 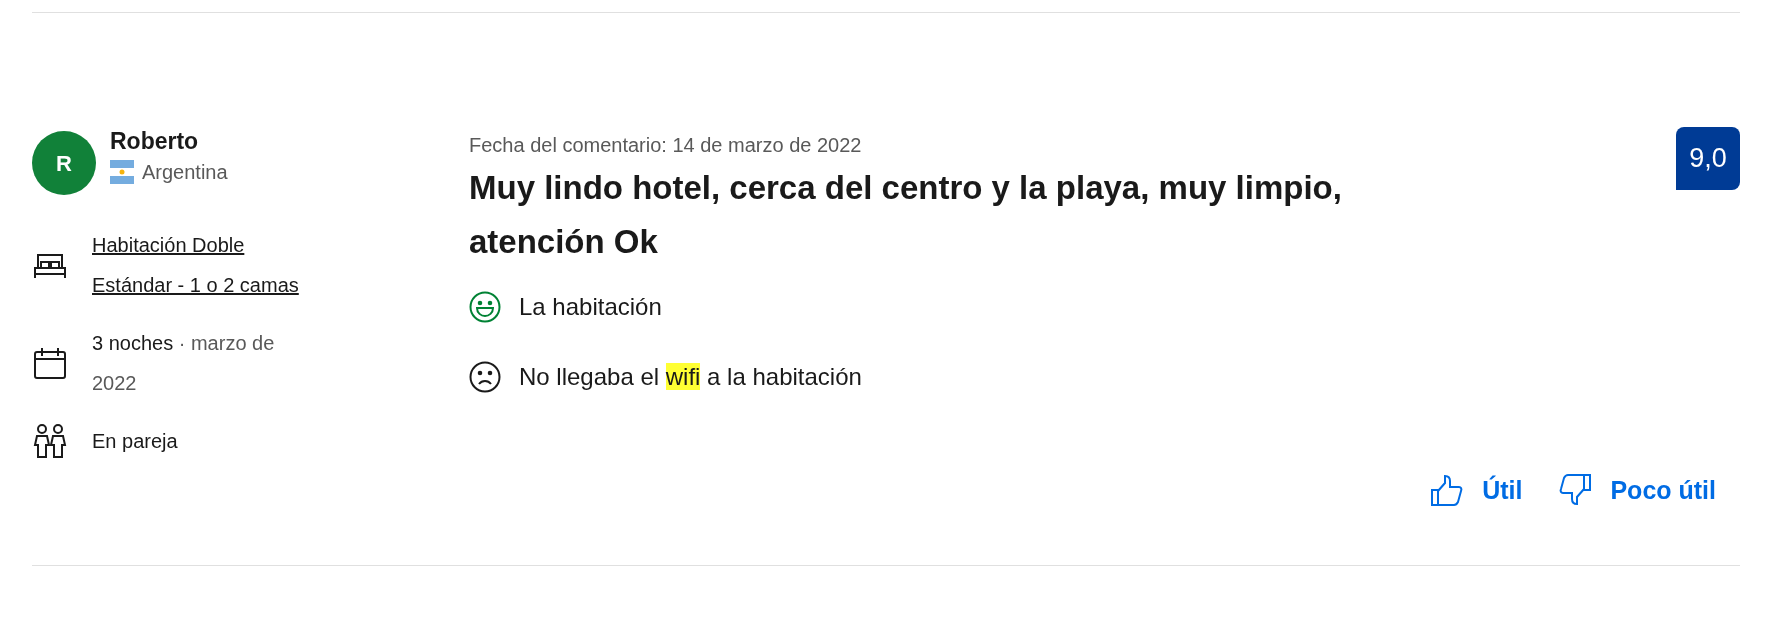 What do you see at coordinates (1476, 490) in the screenshot?
I see `helpful-button: Útil` at bounding box center [1476, 490].